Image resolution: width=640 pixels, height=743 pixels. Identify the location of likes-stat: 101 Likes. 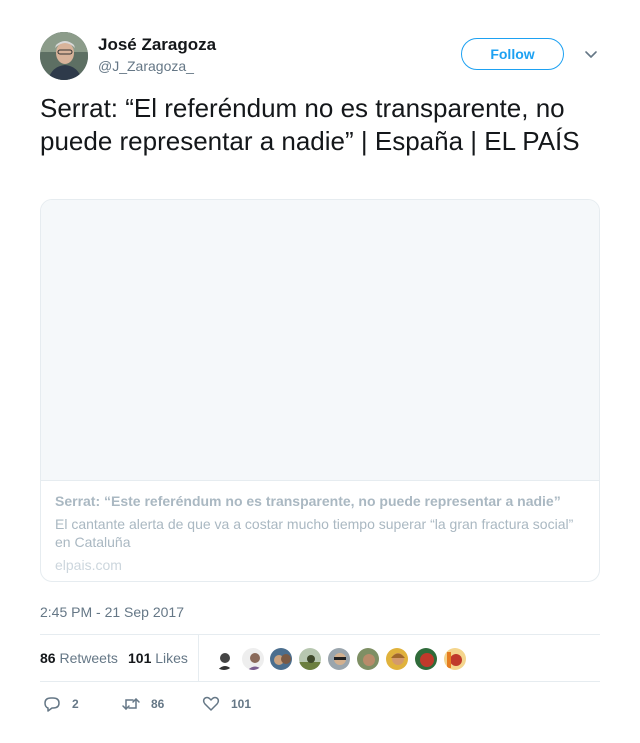
(158, 658).